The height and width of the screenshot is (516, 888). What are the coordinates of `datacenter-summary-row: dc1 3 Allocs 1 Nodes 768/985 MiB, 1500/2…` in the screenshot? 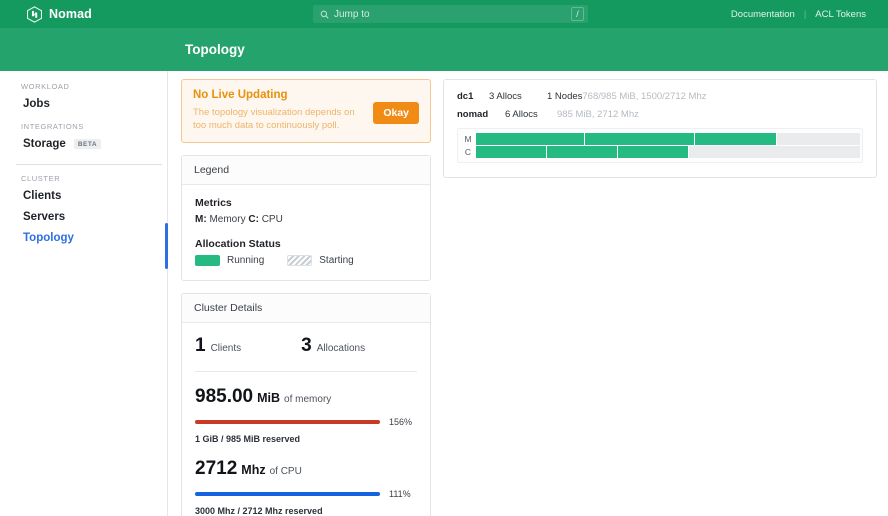 It's located at (660, 96).